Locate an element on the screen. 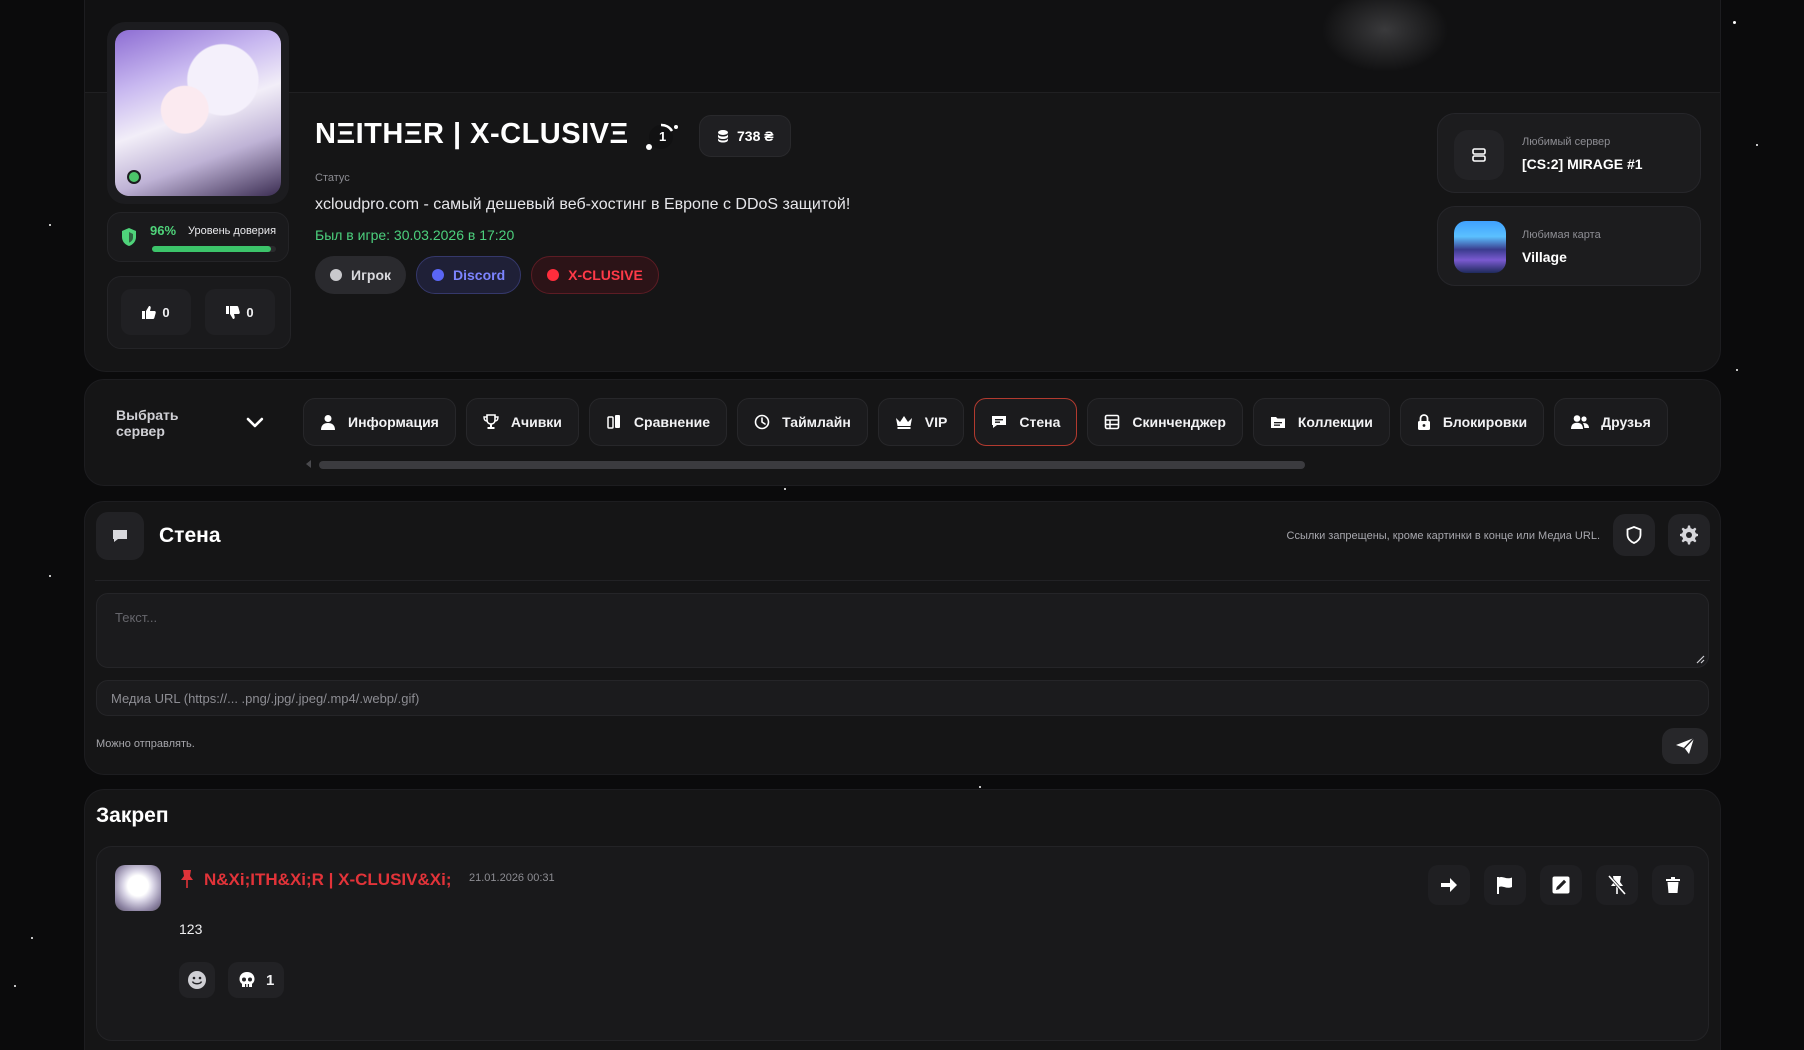 This screenshot has width=1804, height=1050. delete-post-button is located at coordinates (1673, 885).